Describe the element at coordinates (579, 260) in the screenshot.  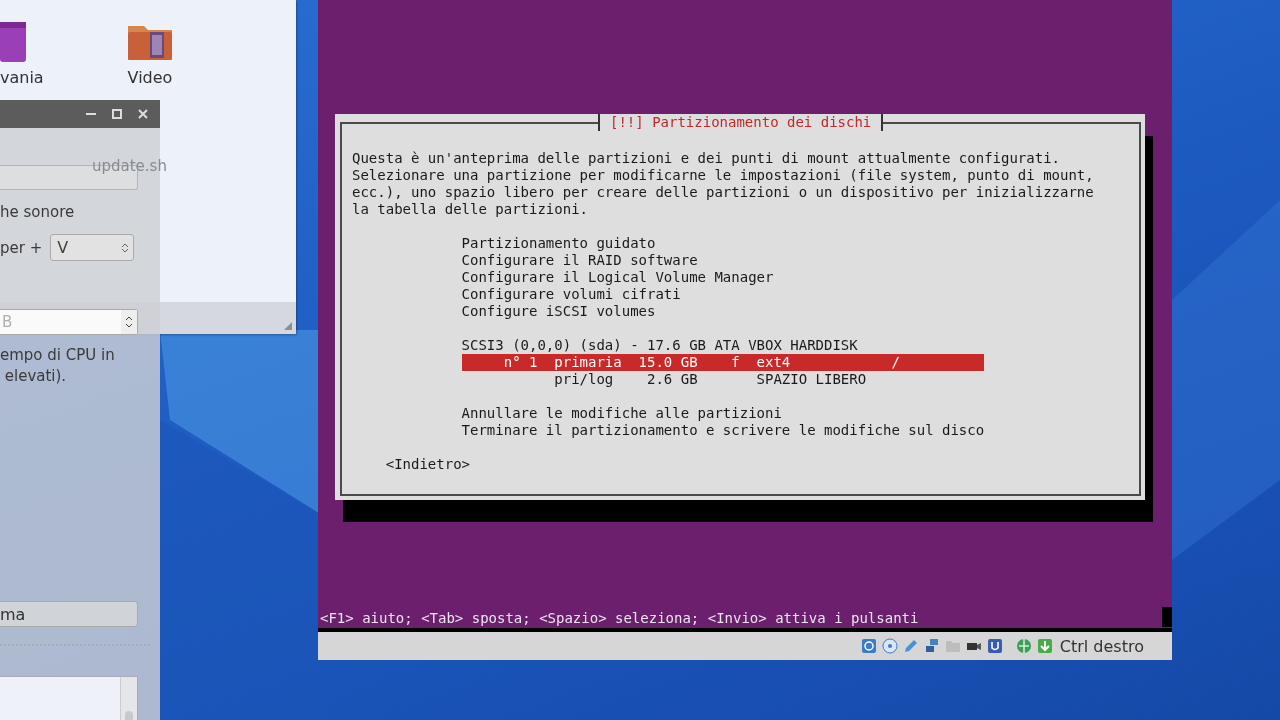
I see `menu-item: Configurare il RAID software` at that location.